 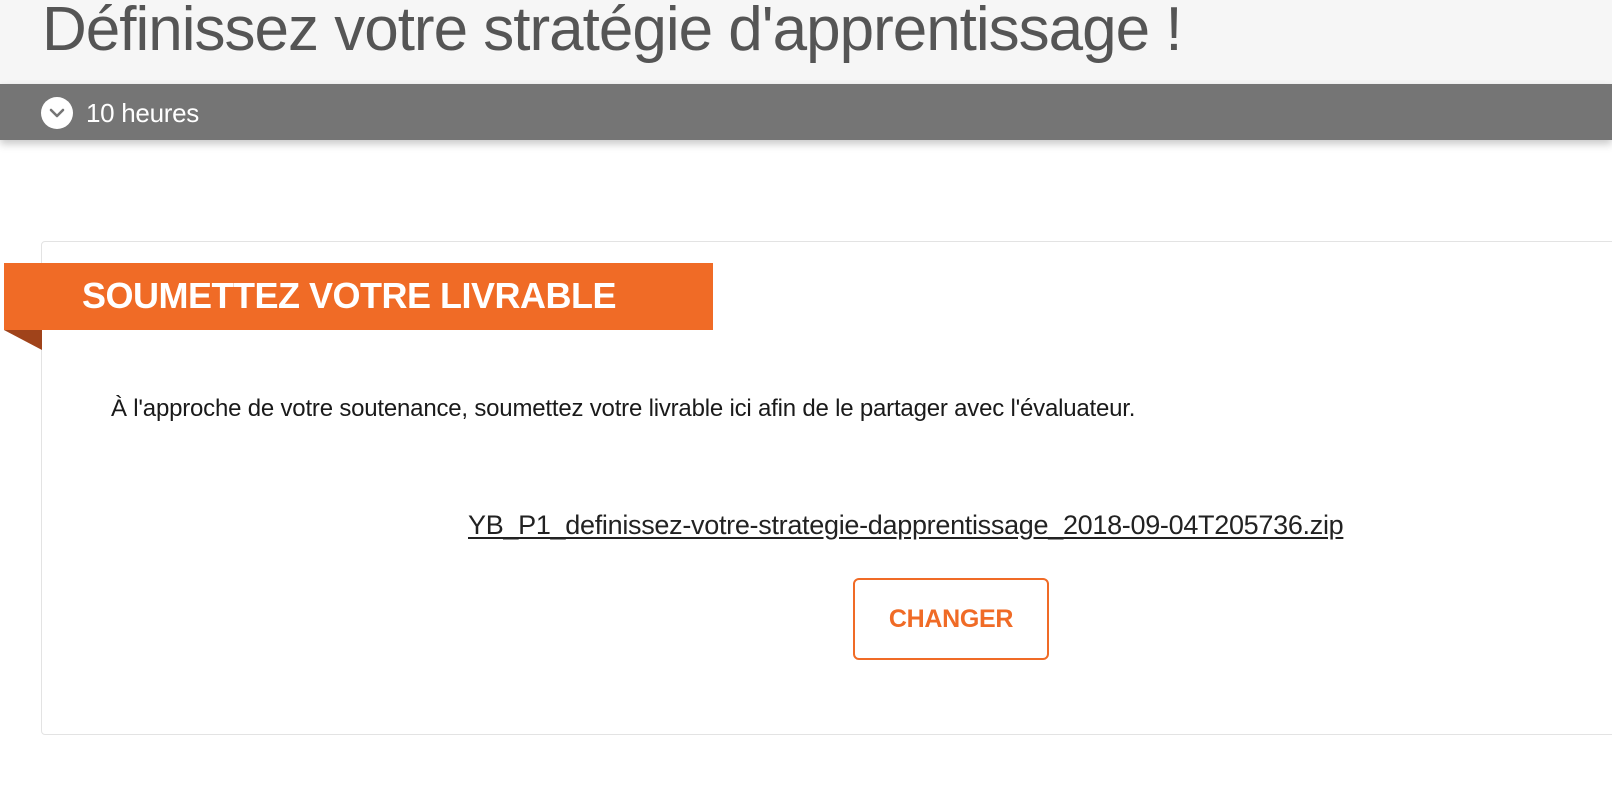 What do you see at coordinates (951, 619) in the screenshot?
I see `change-button: CHANGER` at bounding box center [951, 619].